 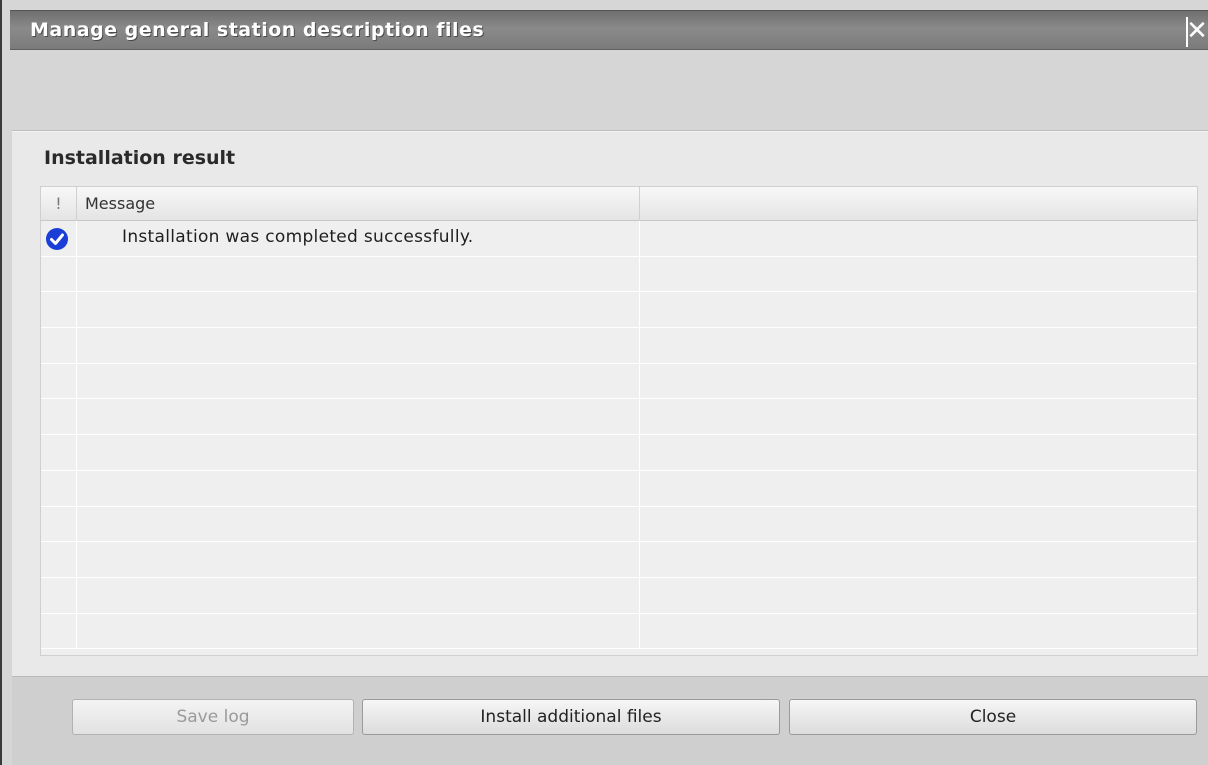 What do you see at coordinates (358, 204) in the screenshot?
I see `column-header-message: Message` at bounding box center [358, 204].